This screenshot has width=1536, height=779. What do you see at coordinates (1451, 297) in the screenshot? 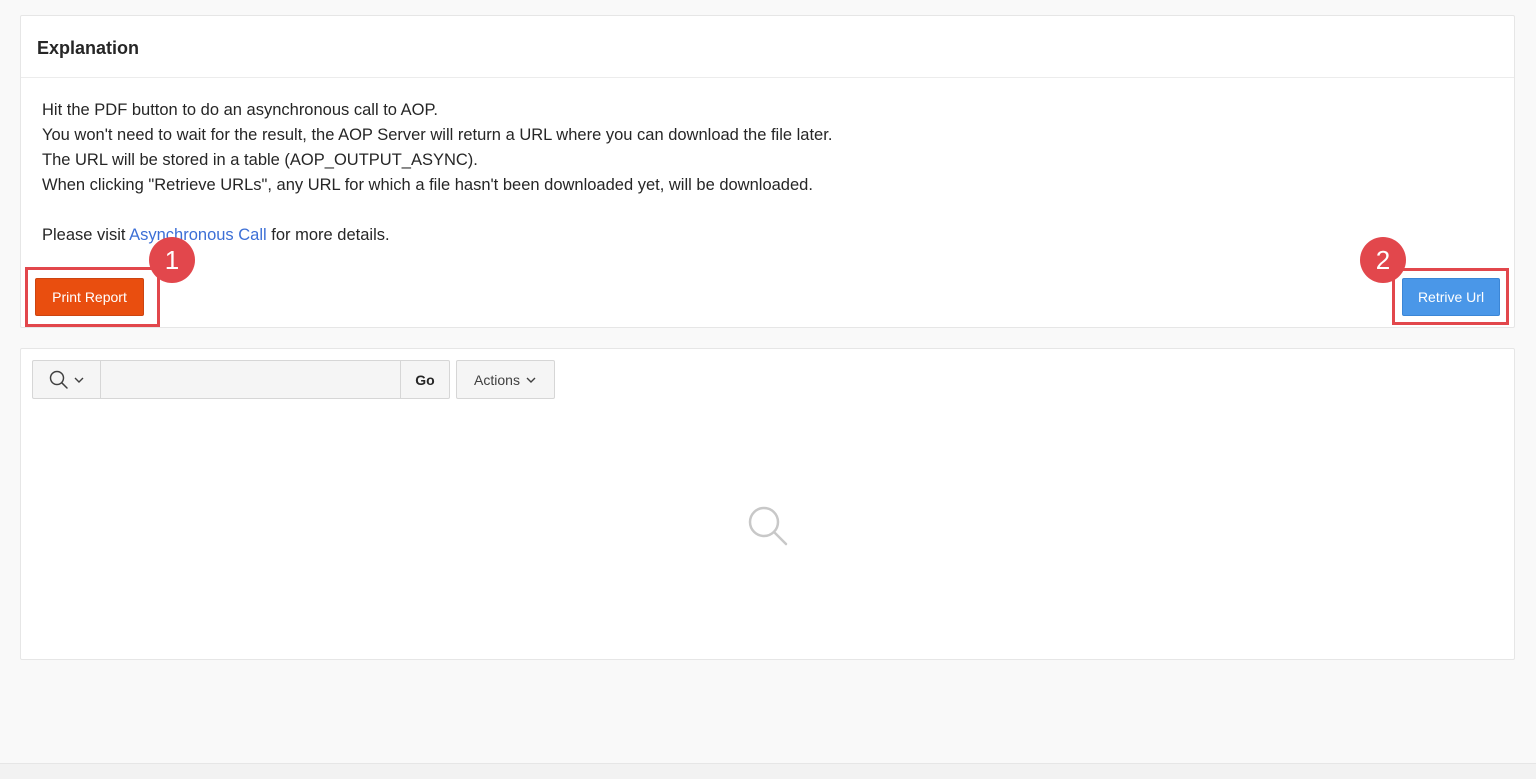
I see `retrieve-url-button: Retrive Url` at bounding box center [1451, 297].